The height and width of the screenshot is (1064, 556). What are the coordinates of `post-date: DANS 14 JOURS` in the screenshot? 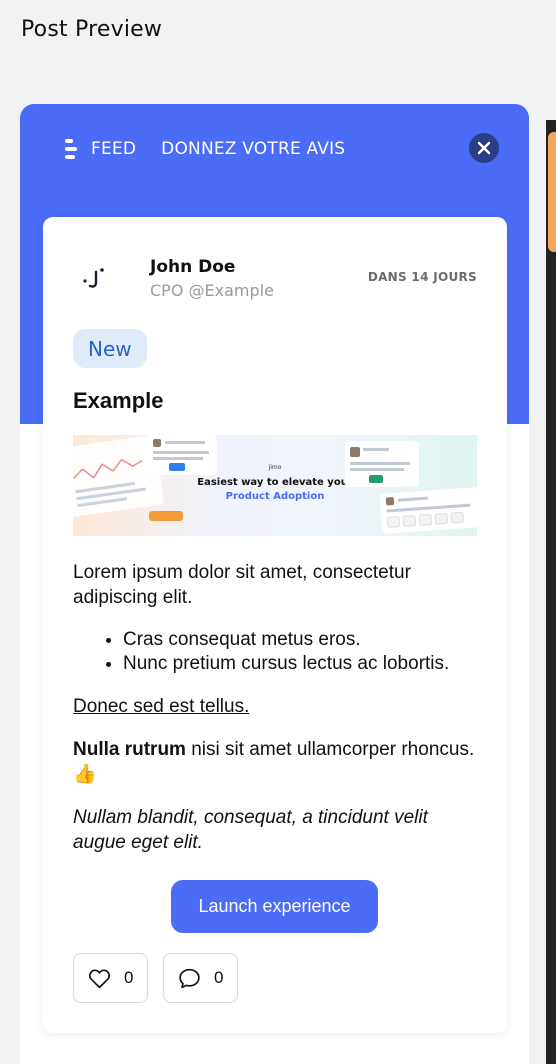 It's located at (422, 277).